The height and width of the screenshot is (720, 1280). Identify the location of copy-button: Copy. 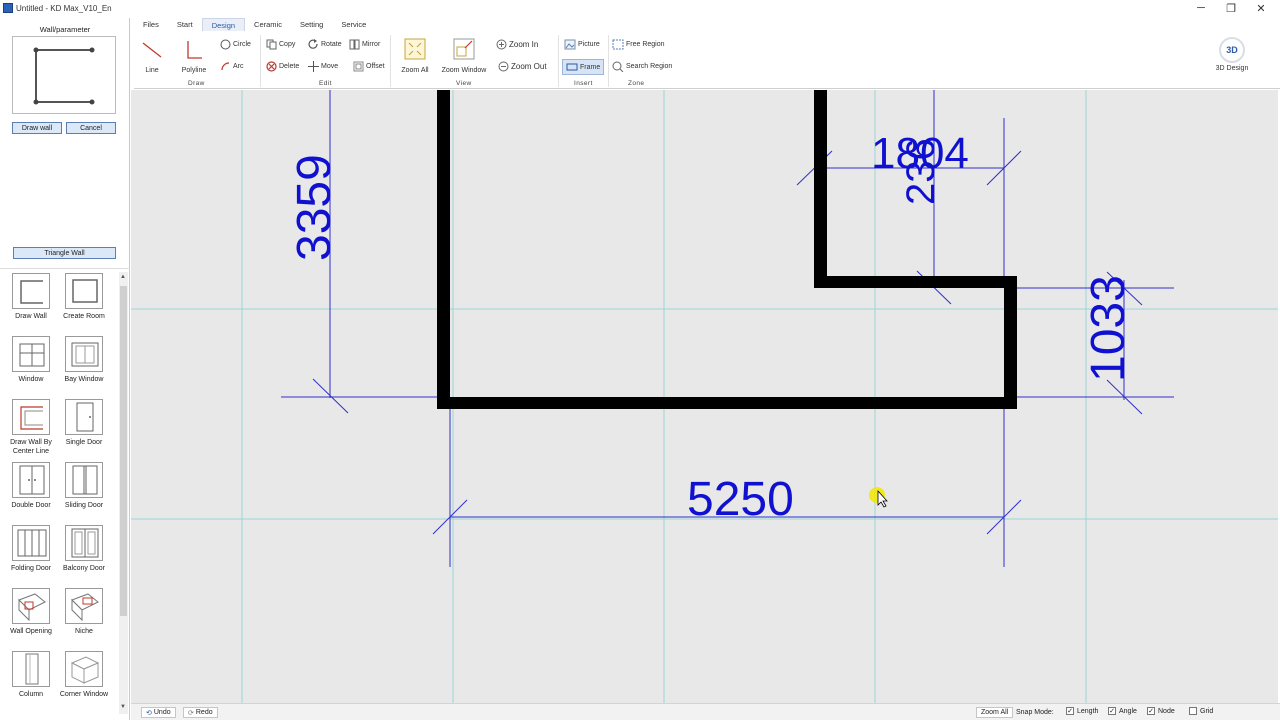
(280, 44).